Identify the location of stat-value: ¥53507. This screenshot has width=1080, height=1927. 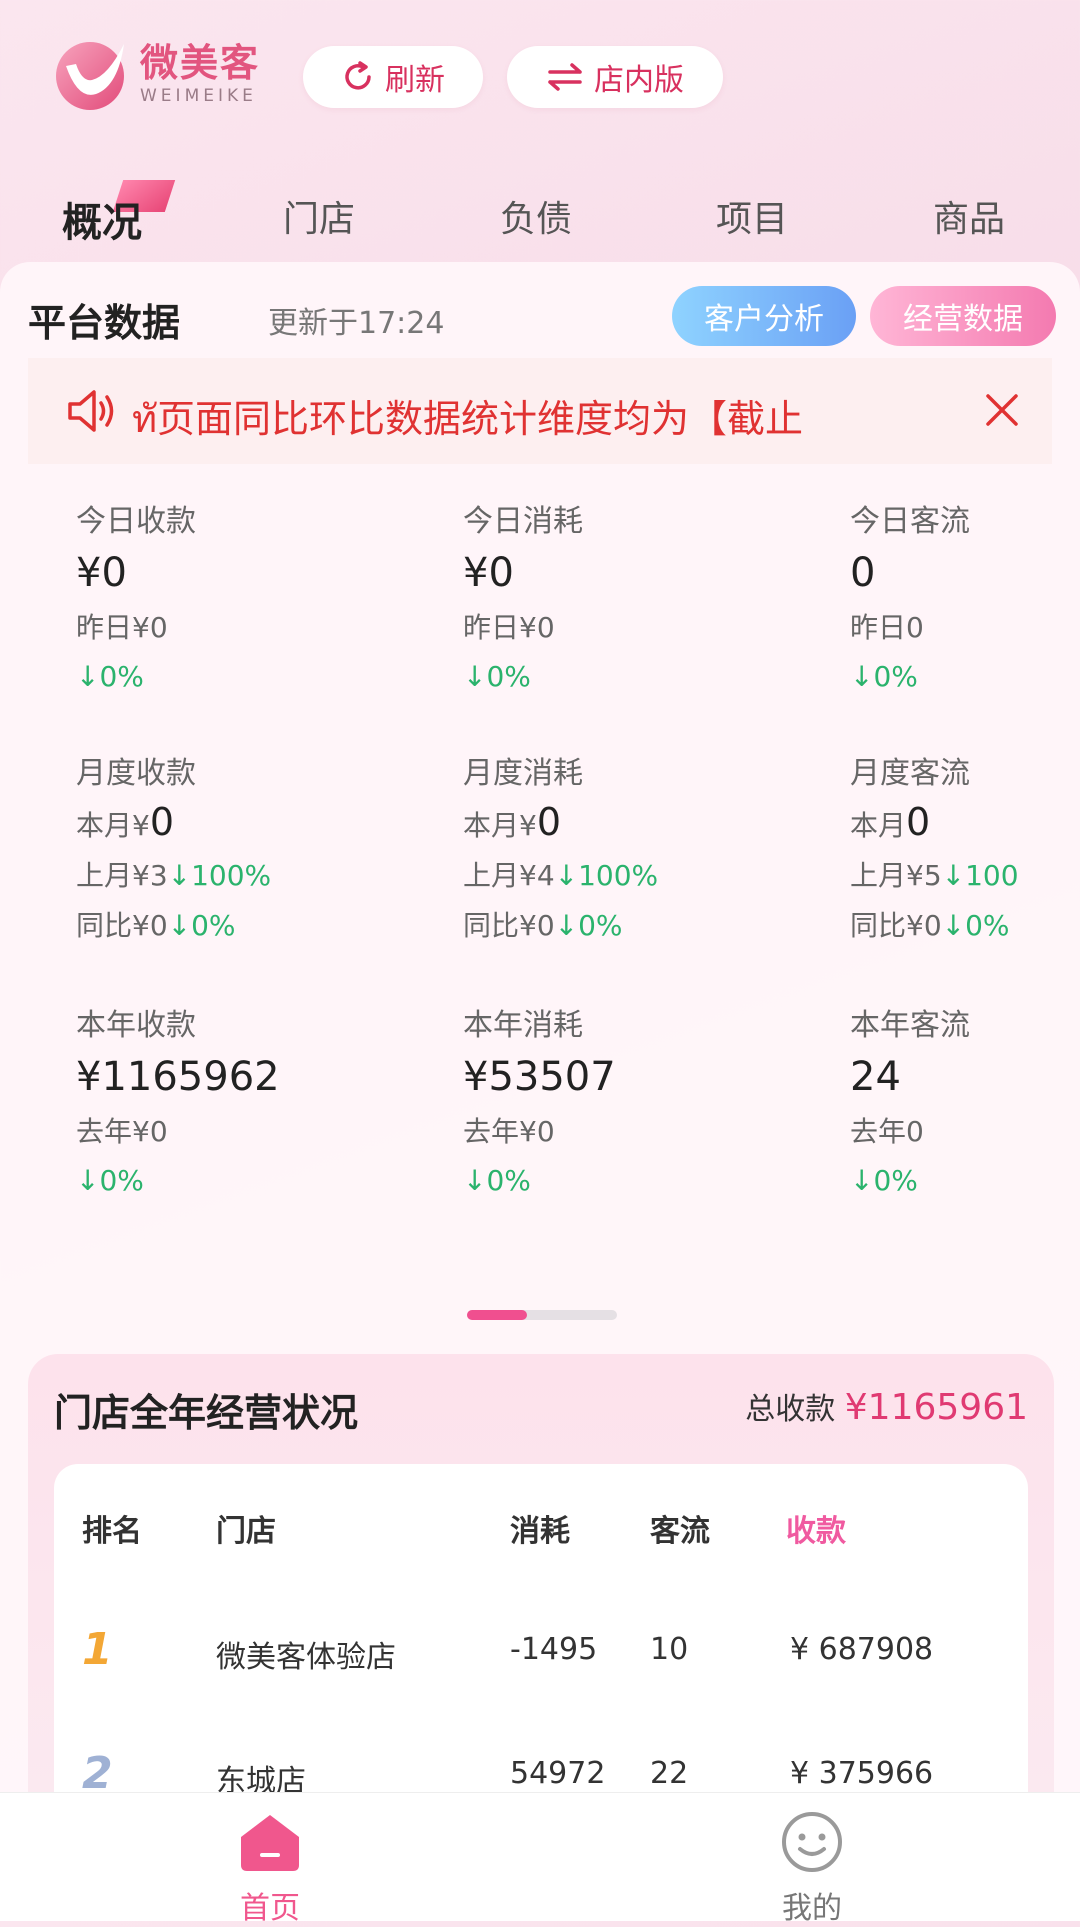
(539, 1077).